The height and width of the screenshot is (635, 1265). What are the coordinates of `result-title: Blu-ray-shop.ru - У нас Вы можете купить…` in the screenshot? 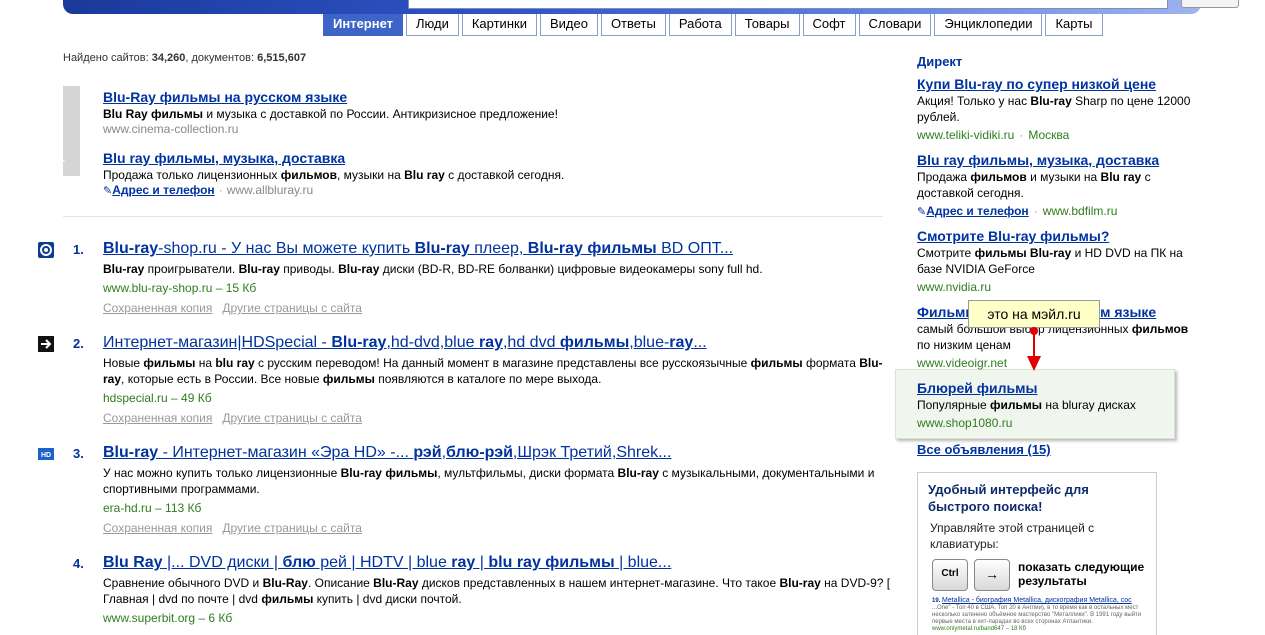 It's located at (498, 249).